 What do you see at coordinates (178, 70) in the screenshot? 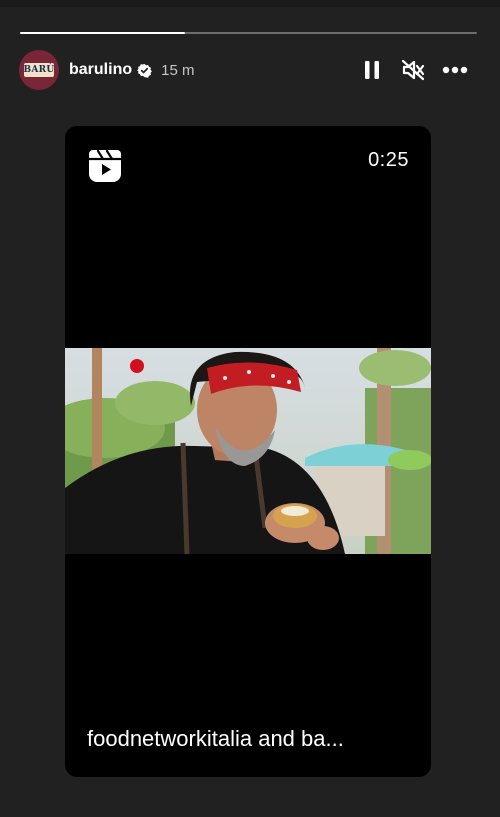
I see `post-timestamp: 15 m` at bounding box center [178, 70].